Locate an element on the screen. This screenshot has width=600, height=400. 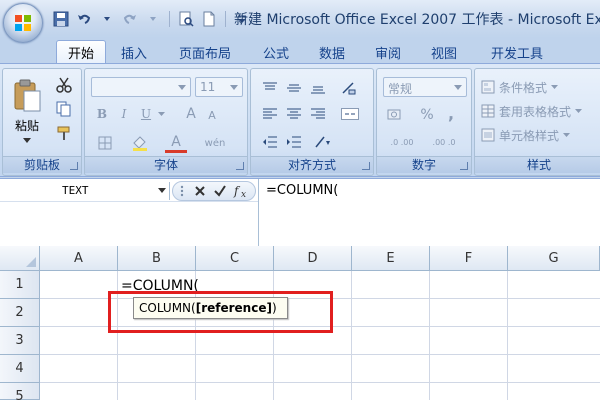
column-header-g: G is located at coordinates (554, 258).